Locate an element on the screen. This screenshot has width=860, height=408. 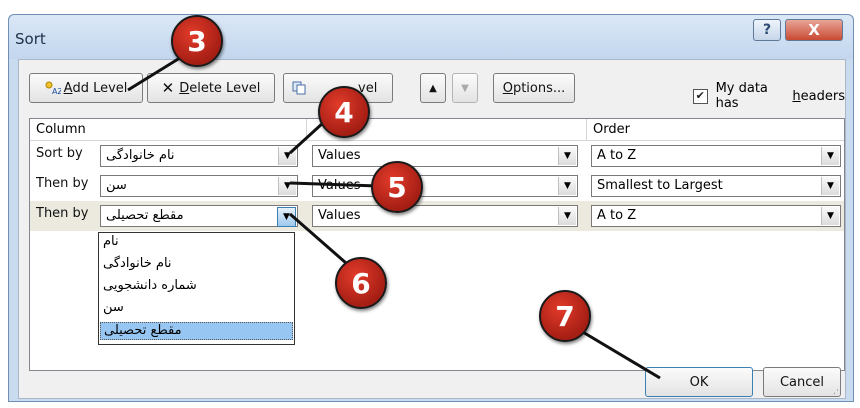
help-icon: ? is located at coordinates (767, 30).